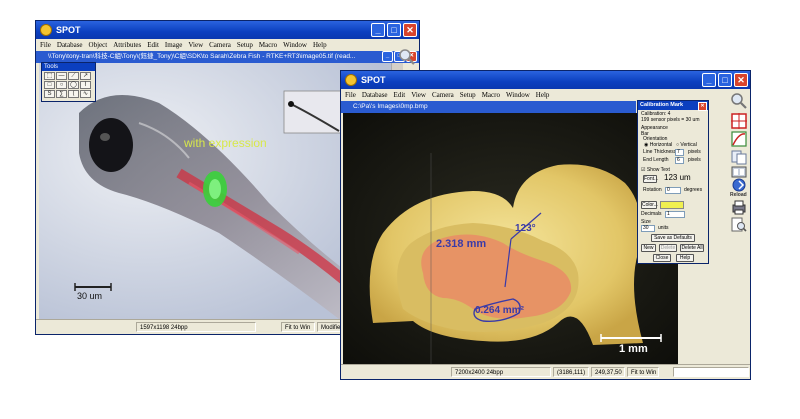  What do you see at coordinates (410, 30) in the screenshot?
I see `close-button: ✕` at bounding box center [410, 30].